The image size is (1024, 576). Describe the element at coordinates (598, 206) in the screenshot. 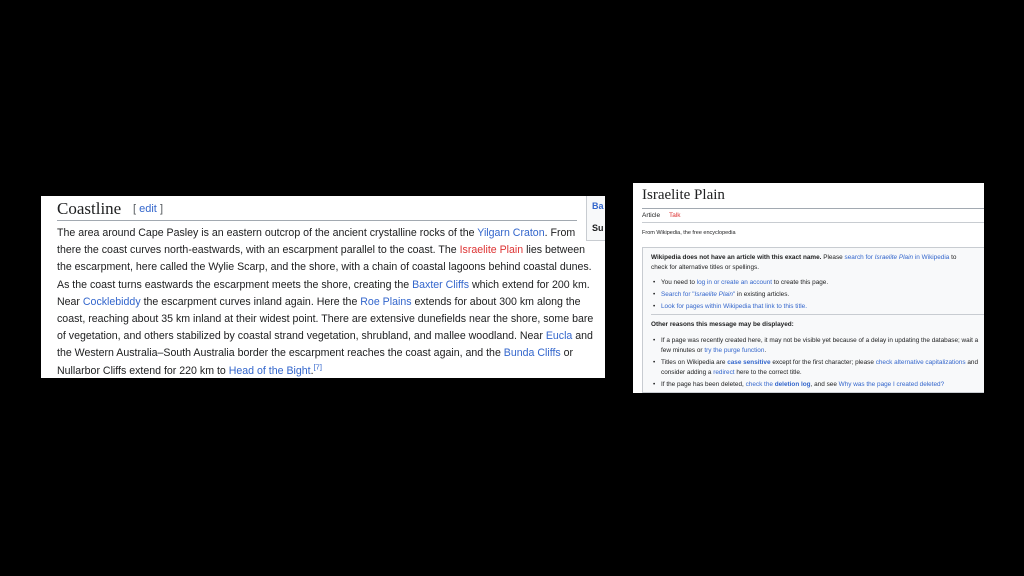

I see `side-link: Ba` at that location.